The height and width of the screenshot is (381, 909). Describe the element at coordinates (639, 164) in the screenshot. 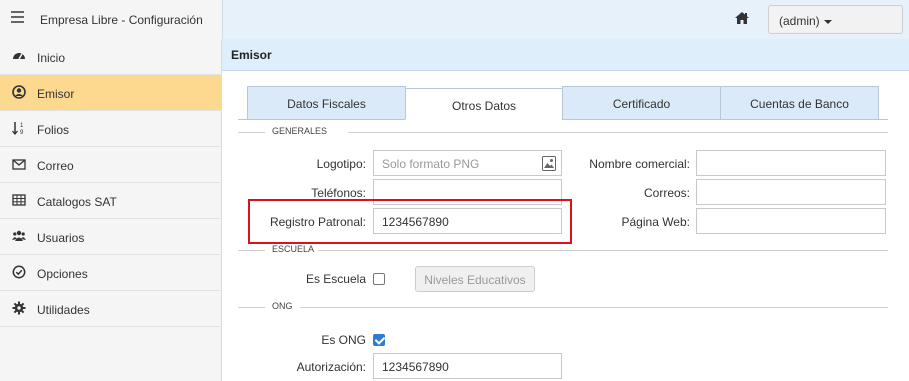

I see `nombre-comercial-label: Nombre comercial:` at that location.